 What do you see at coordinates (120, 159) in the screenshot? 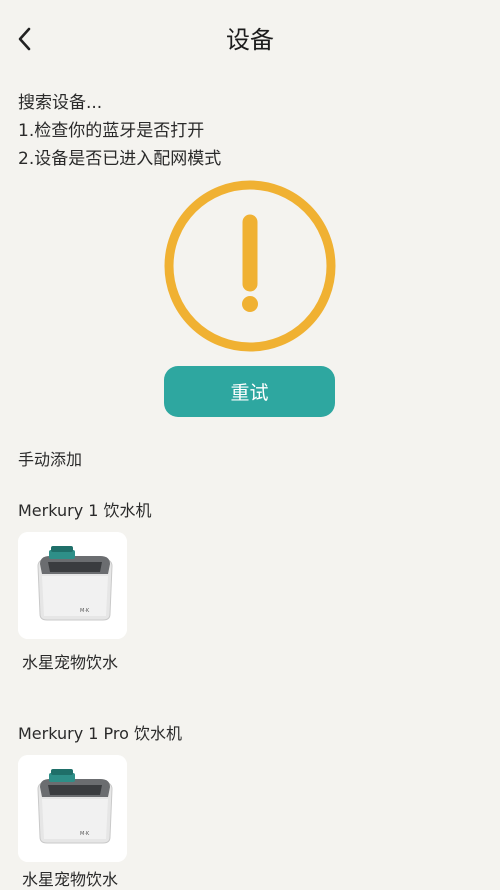
I see `hint-pairing-mode: 2.设备是否已进入配网模式` at bounding box center [120, 159].